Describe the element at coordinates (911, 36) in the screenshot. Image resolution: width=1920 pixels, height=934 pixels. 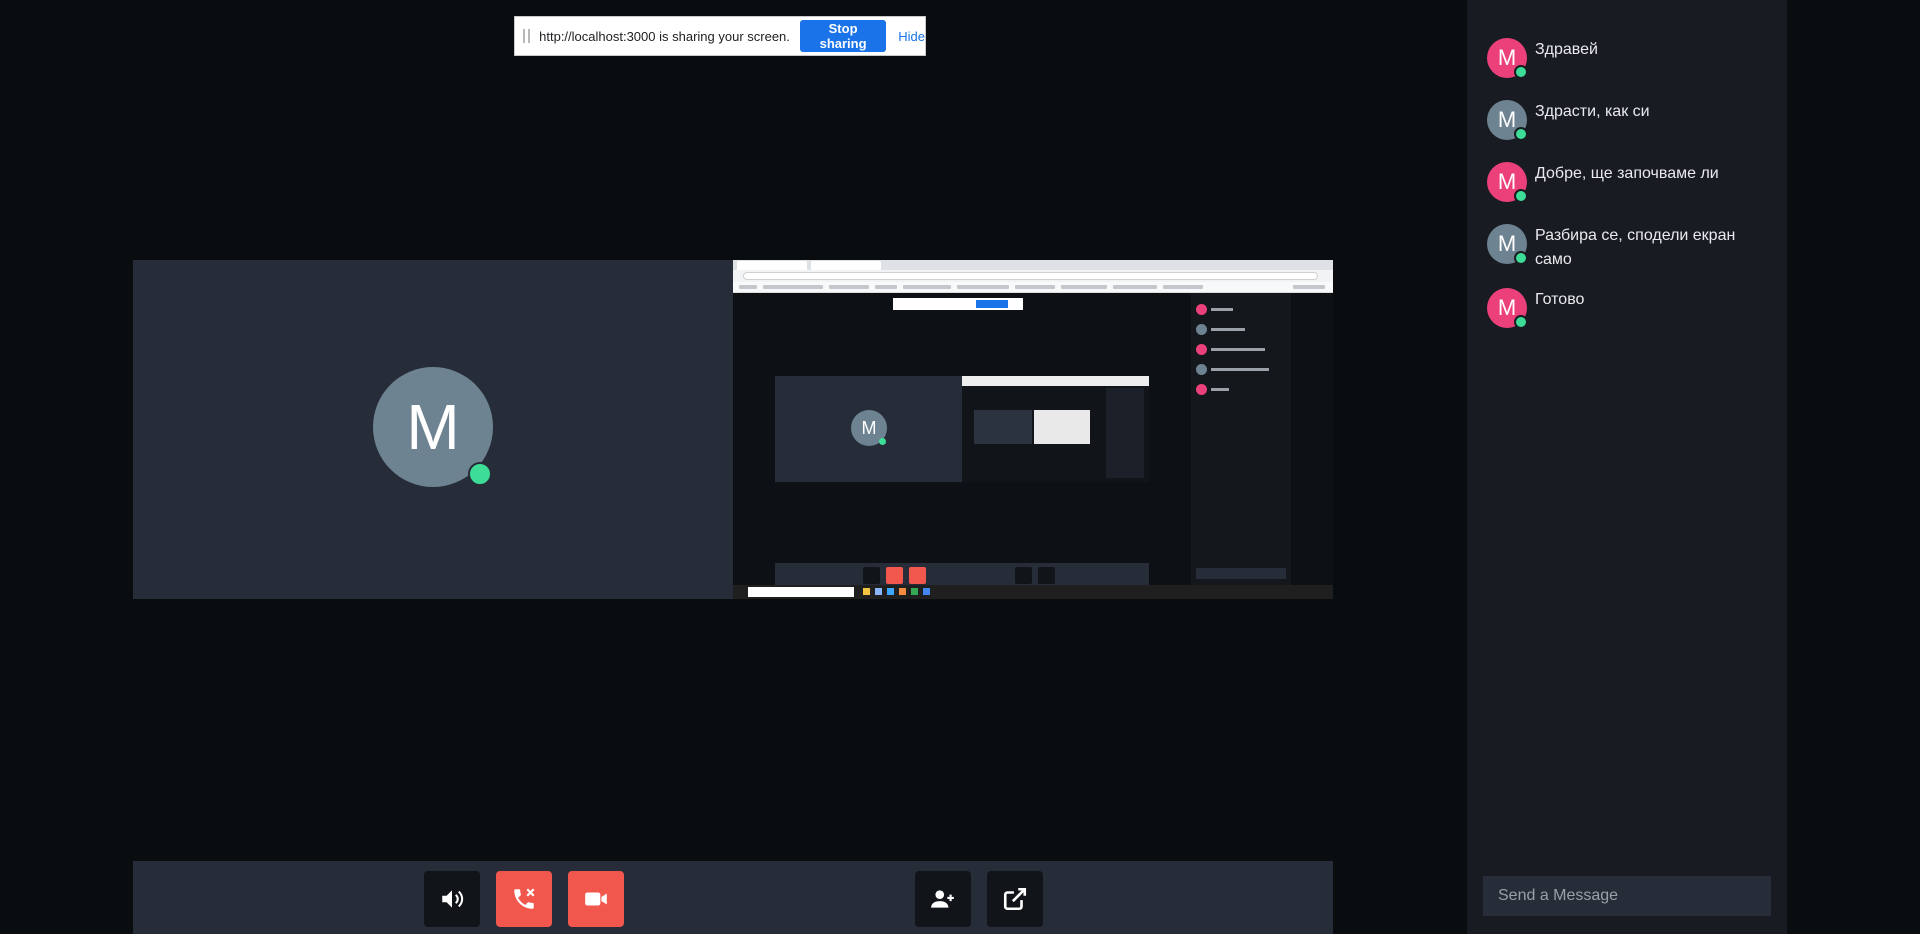
I see `hide-link: Hide` at that location.